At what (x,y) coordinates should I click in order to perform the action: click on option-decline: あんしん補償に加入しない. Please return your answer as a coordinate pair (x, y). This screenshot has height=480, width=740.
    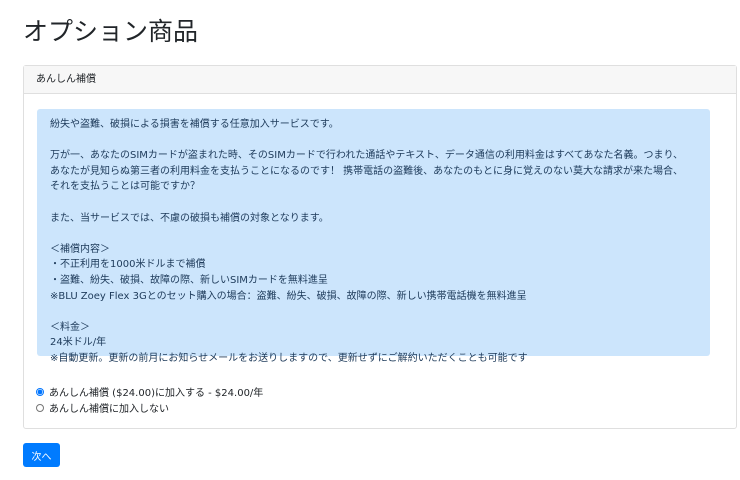
    Looking at the image, I should click on (102, 407).